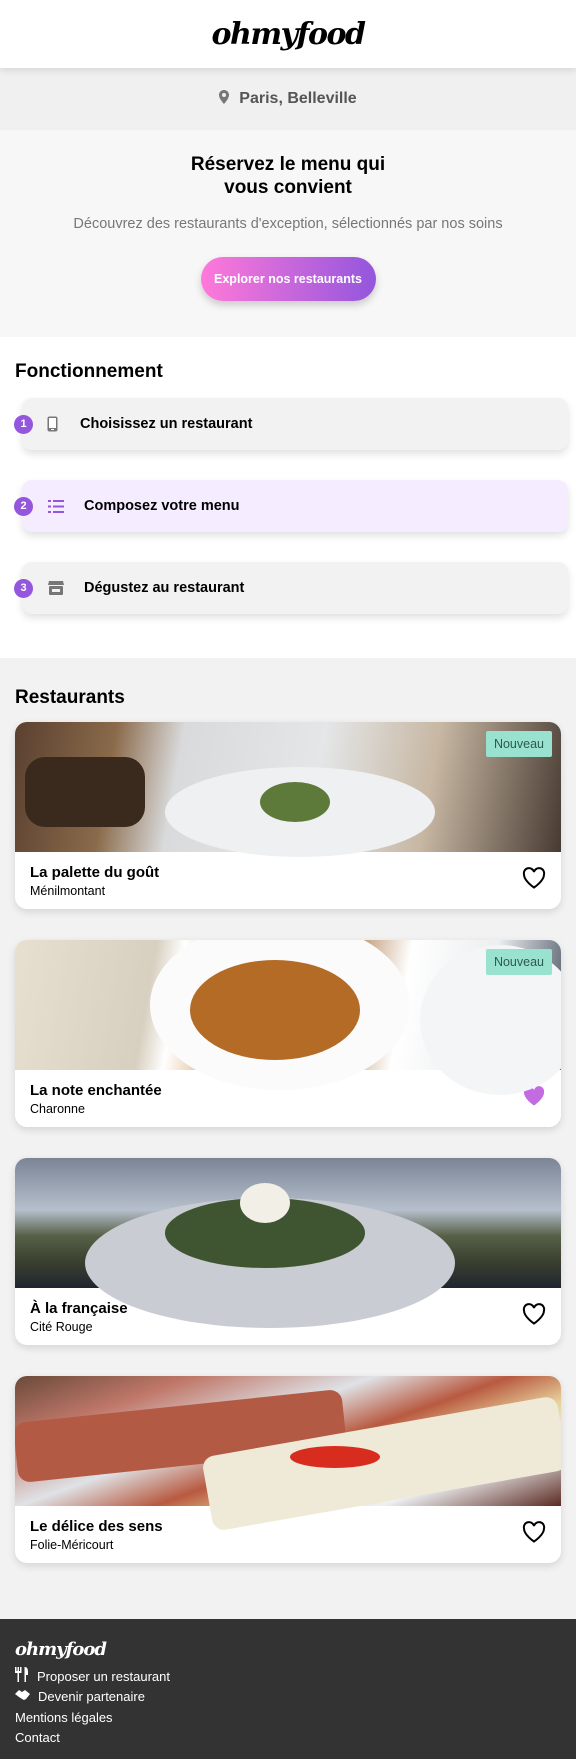 The image size is (576, 1759). What do you see at coordinates (91, 1697) in the screenshot?
I see `footer-link-label: Devenir partenaire` at bounding box center [91, 1697].